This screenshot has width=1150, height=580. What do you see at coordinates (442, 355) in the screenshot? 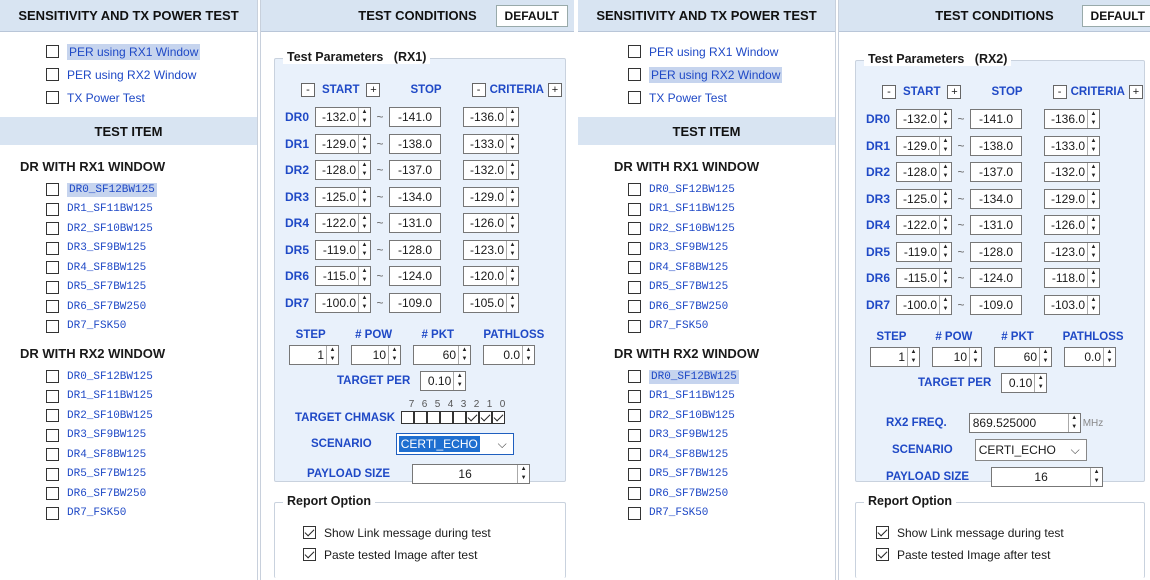
I see `pkt-spinner: 60 ▲ ▼` at bounding box center [442, 355].